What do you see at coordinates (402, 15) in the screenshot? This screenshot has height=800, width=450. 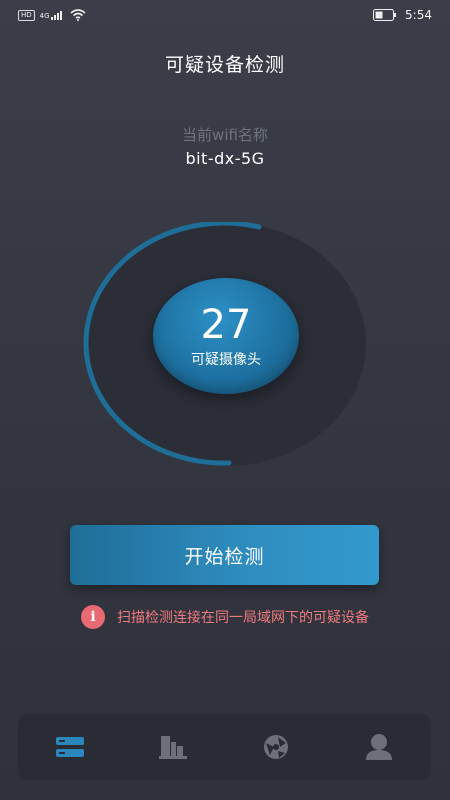 I see `status-right: 5:54` at bounding box center [402, 15].